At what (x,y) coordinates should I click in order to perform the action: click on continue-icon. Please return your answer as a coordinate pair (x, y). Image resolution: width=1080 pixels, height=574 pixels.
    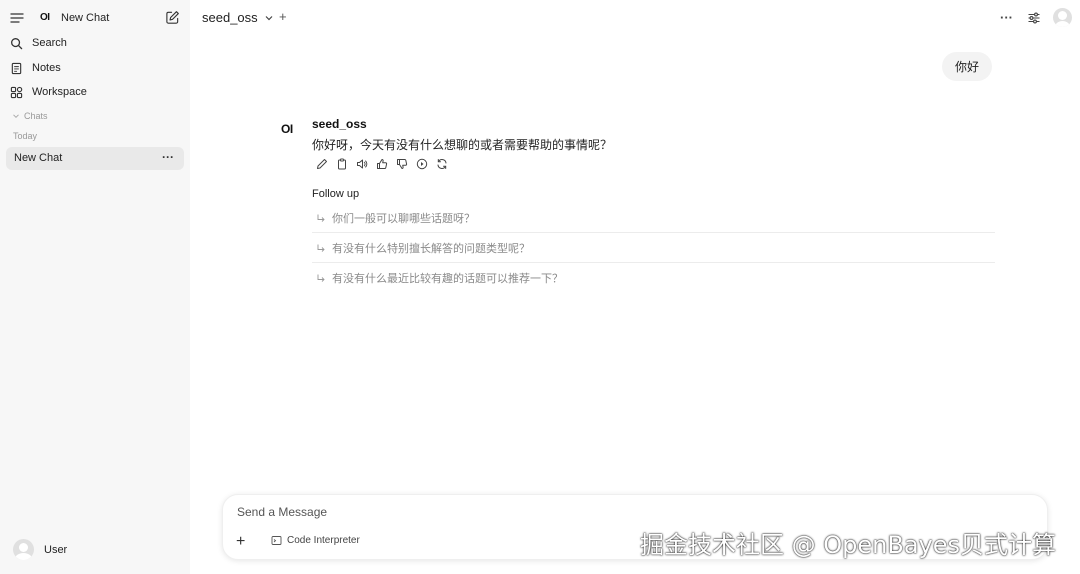
    Looking at the image, I should click on (421, 163).